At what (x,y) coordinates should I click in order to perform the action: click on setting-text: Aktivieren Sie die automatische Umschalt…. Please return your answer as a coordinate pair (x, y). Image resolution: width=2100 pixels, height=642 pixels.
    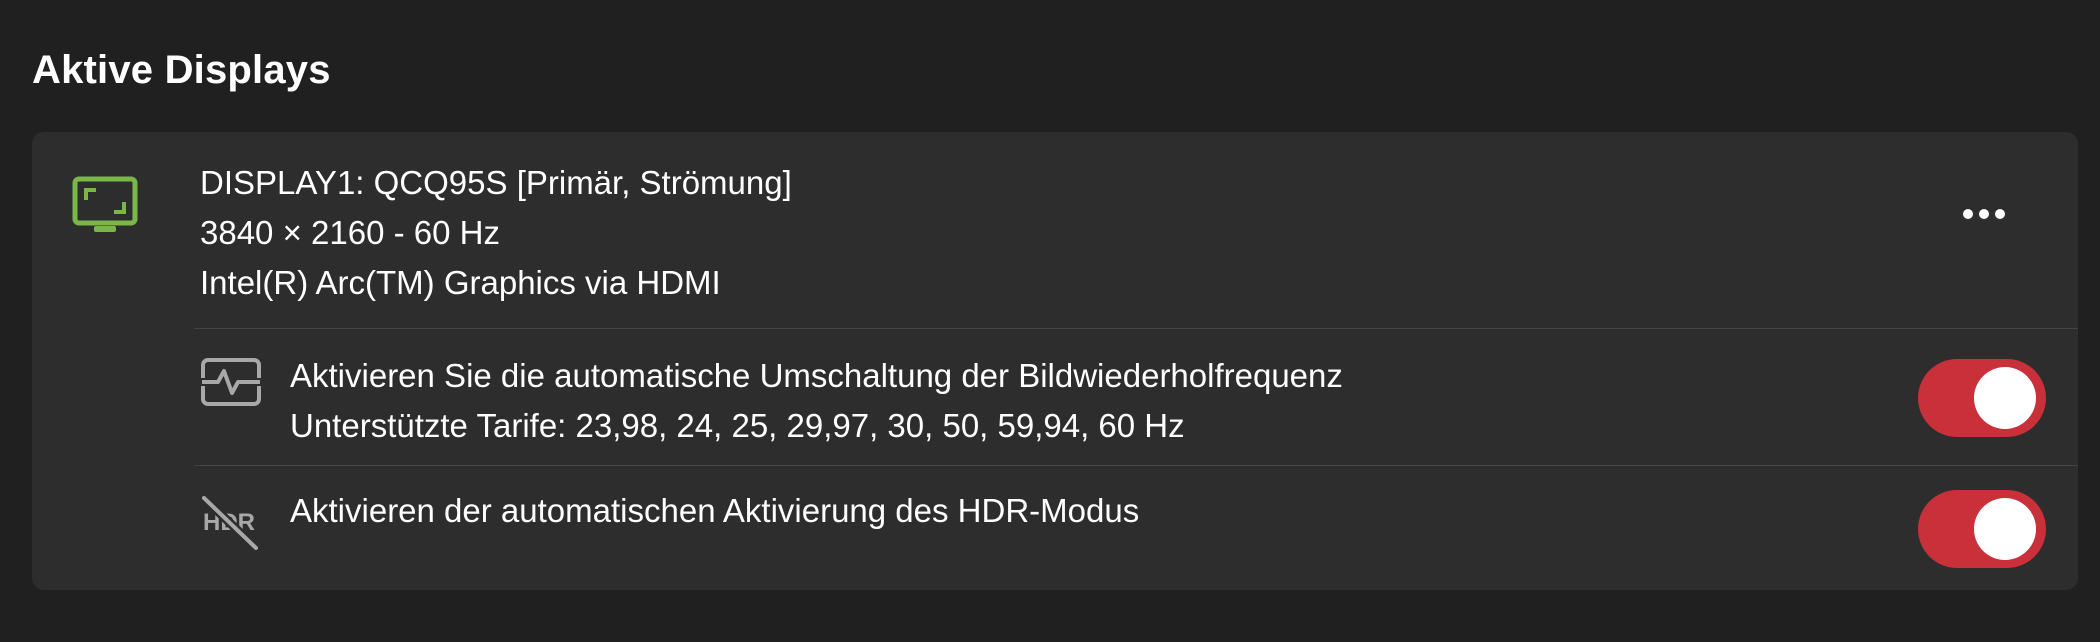
    Looking at the image, I should click on (816, 401).